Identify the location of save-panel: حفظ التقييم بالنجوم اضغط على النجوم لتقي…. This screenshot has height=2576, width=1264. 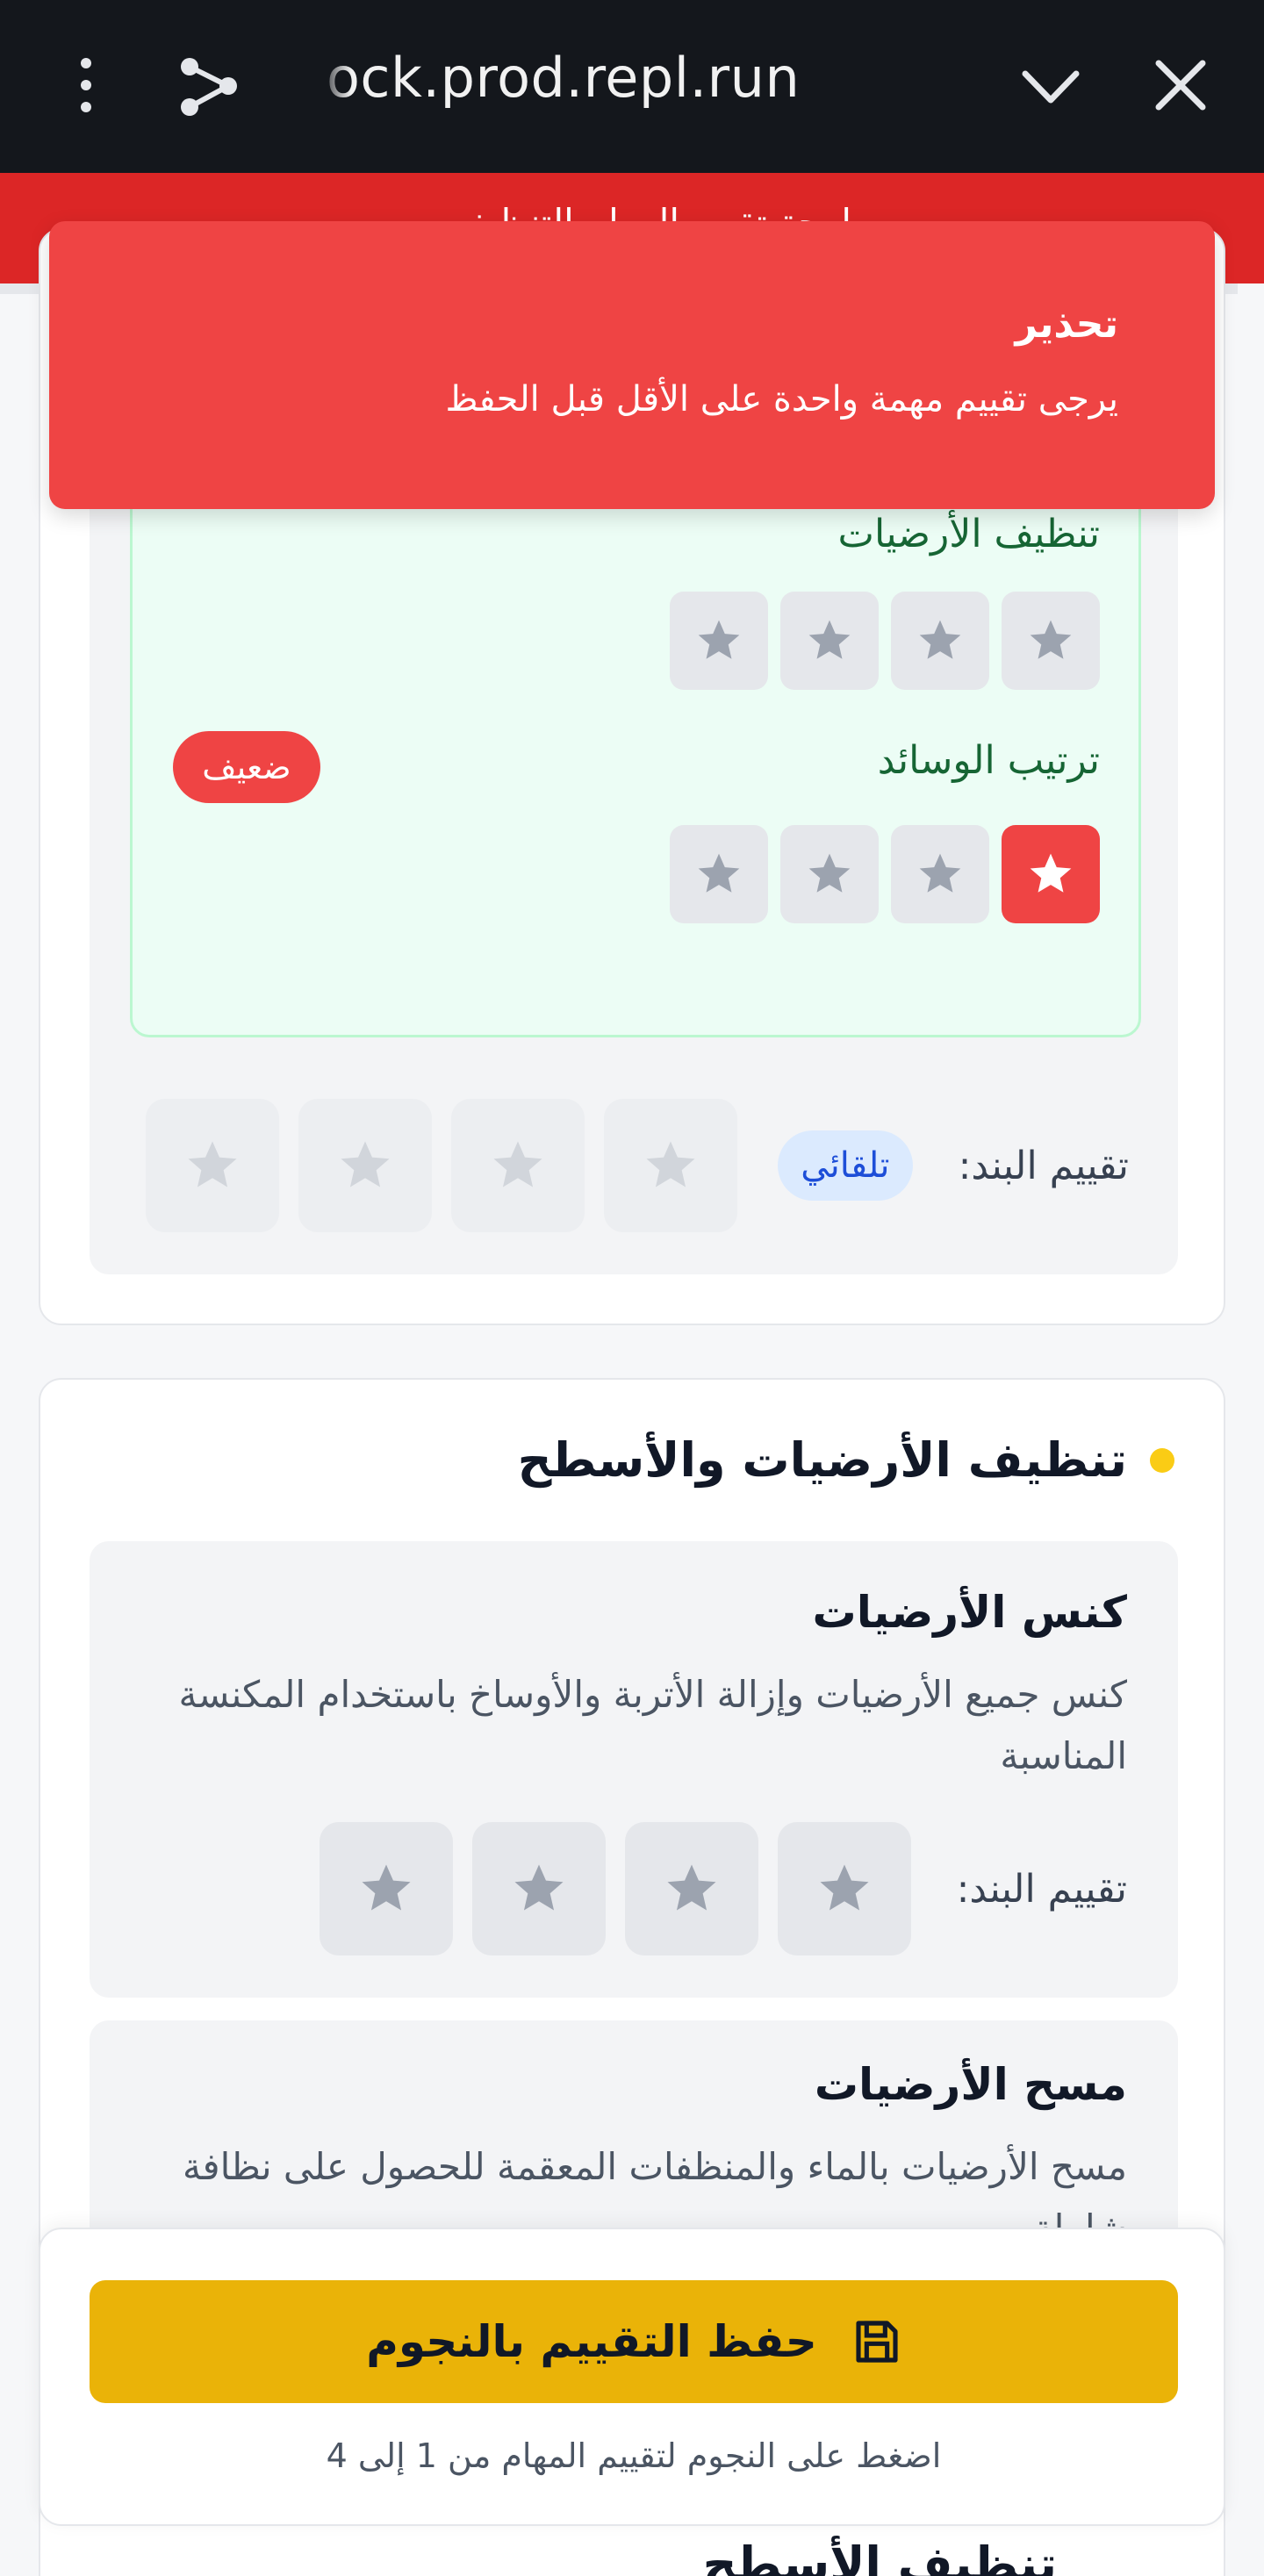
(632, 2377).